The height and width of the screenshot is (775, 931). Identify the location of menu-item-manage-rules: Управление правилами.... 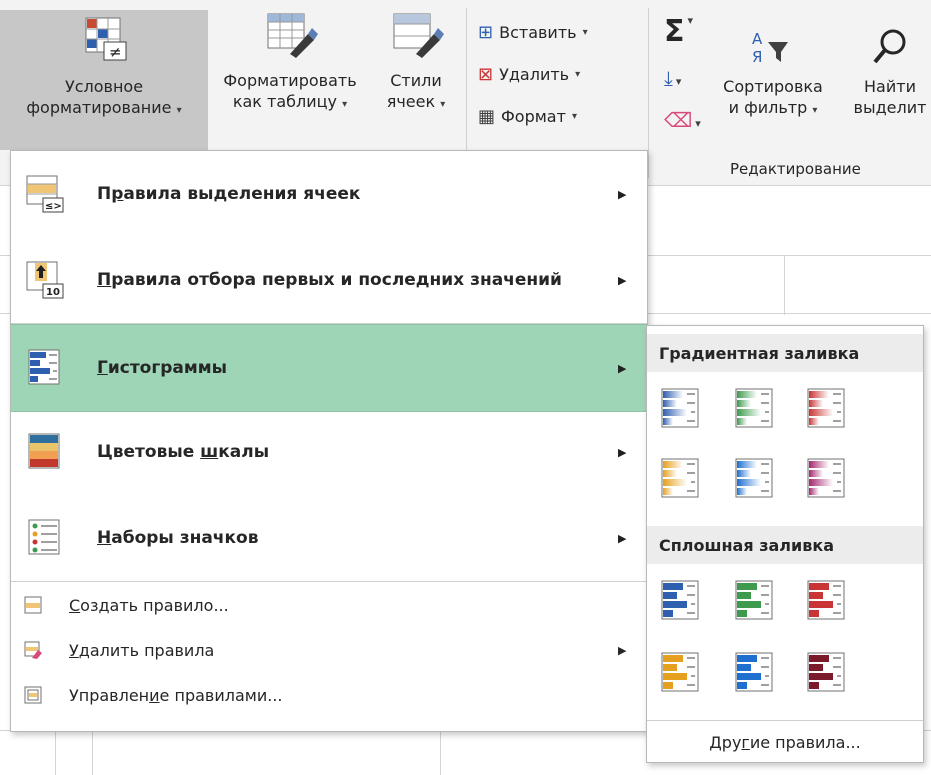
(329, 695).